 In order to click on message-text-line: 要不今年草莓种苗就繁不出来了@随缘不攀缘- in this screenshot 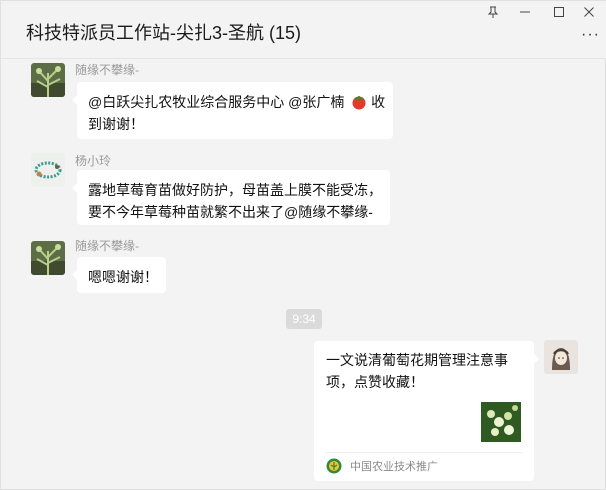, I will do `click(230, 212)`.